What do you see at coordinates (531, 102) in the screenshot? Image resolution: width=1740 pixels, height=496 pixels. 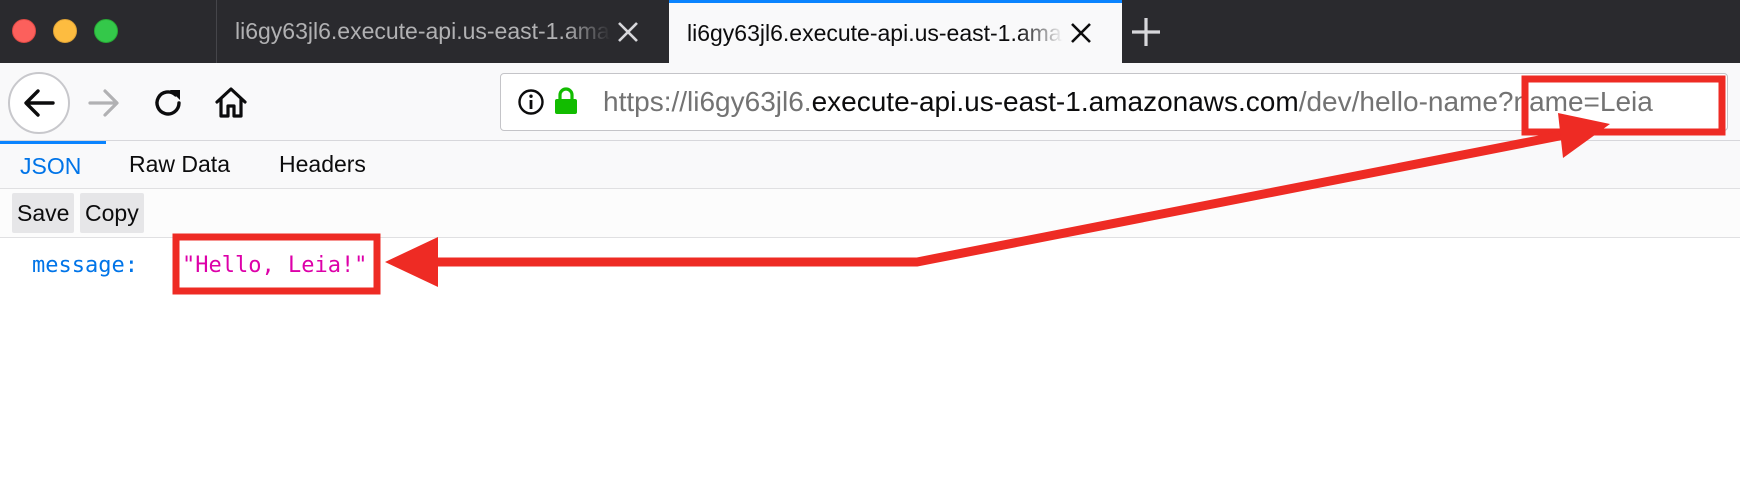 I see `info-icon` at bounding box center [531, 102].